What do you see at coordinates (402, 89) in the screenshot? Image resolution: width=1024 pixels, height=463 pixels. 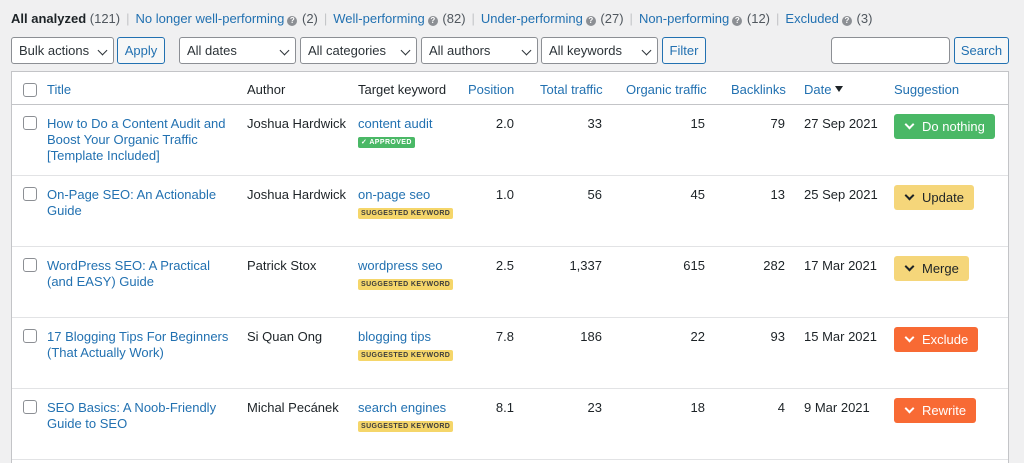 I see `column-header-target-keyword: Target keyword` at bounding box center [402, 89].